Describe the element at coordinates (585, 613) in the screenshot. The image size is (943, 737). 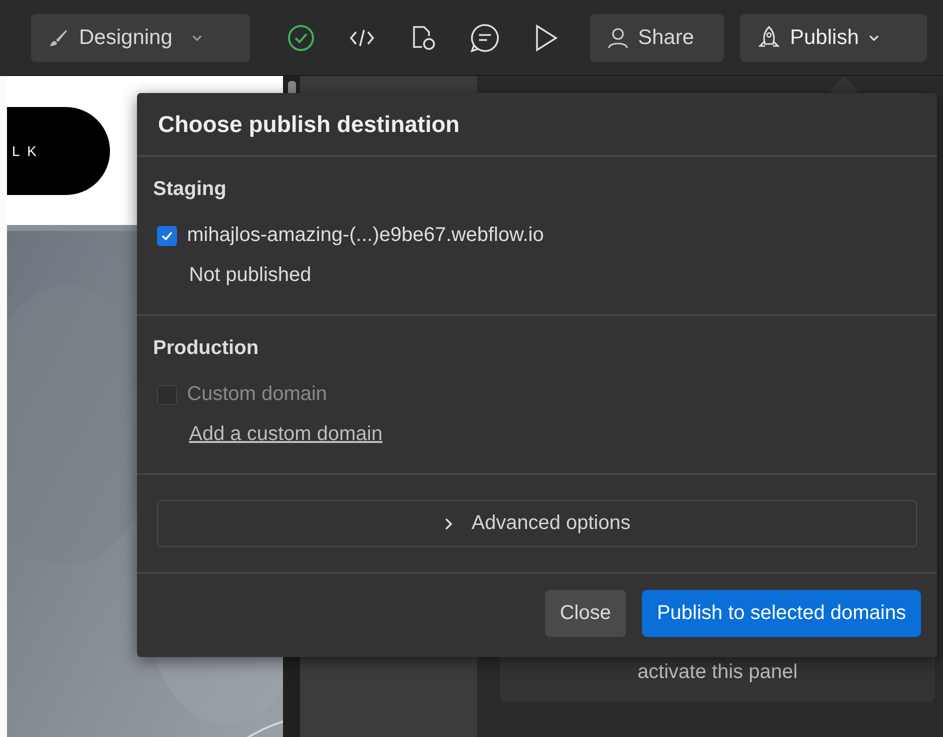
I see `close-button: Close` at that location.